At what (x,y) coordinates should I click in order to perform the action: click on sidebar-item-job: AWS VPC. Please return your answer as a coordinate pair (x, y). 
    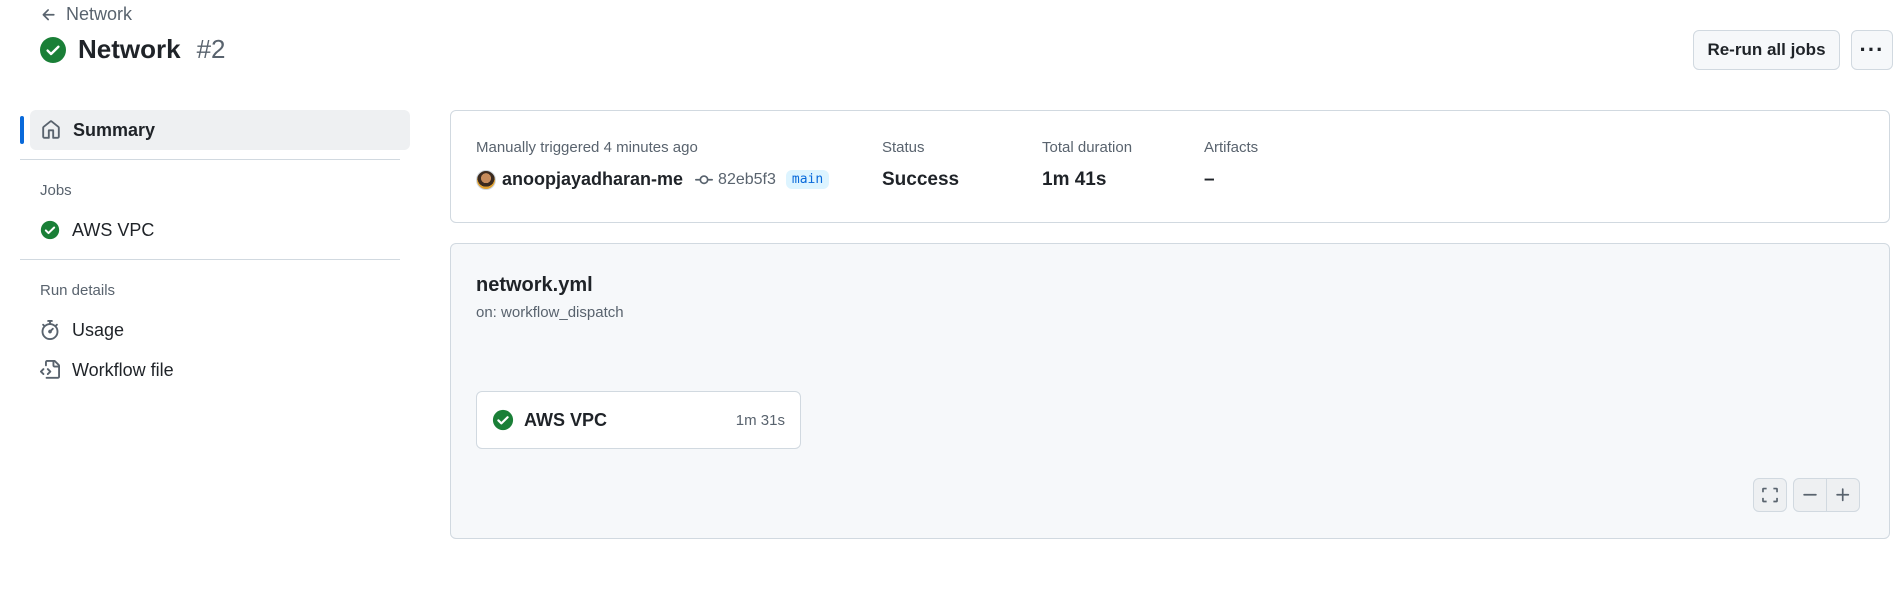
    Looking at the image, I should click on (97, 230).